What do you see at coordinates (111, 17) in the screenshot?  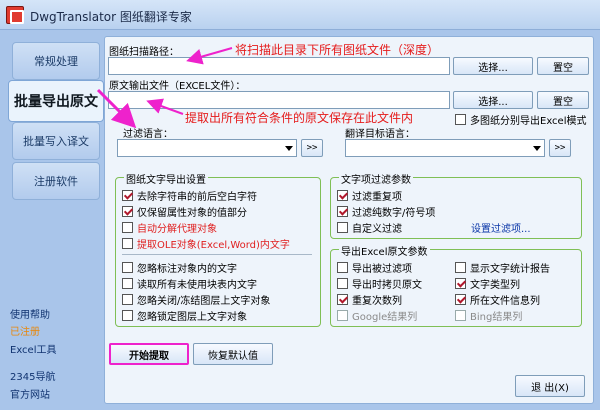 I see `window-title: DwgTranslator 图纸翻译专家` at bounding box center [111, 17].